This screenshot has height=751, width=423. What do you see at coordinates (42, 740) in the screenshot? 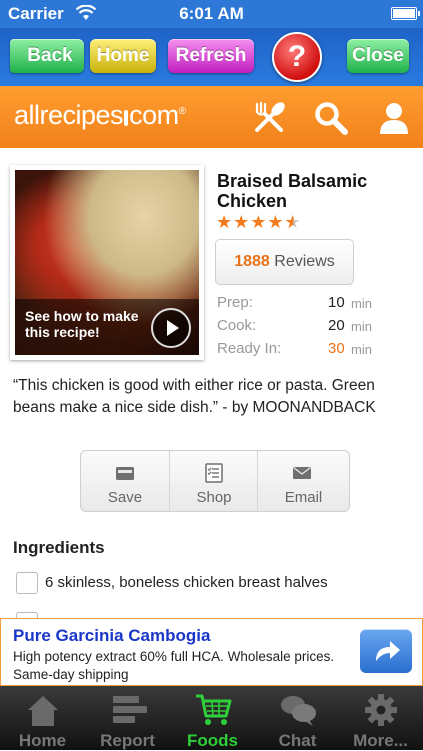
I see `tab-home-label: Home` at bounding box center [42, 740].